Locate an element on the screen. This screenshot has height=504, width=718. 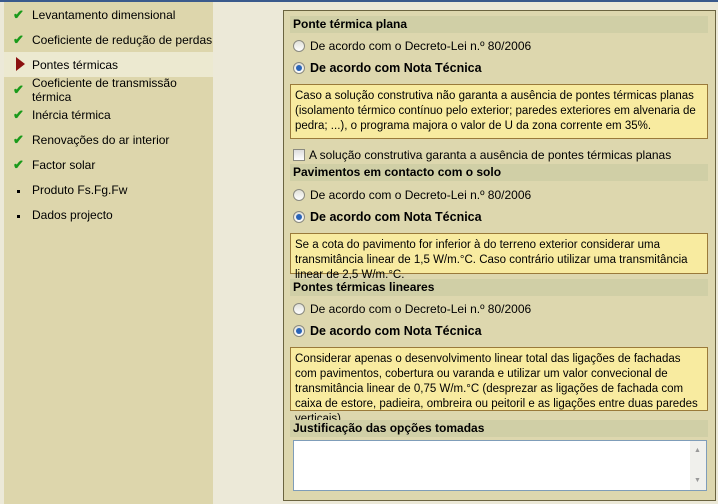
checkbox is located at coordinates (299, 155).